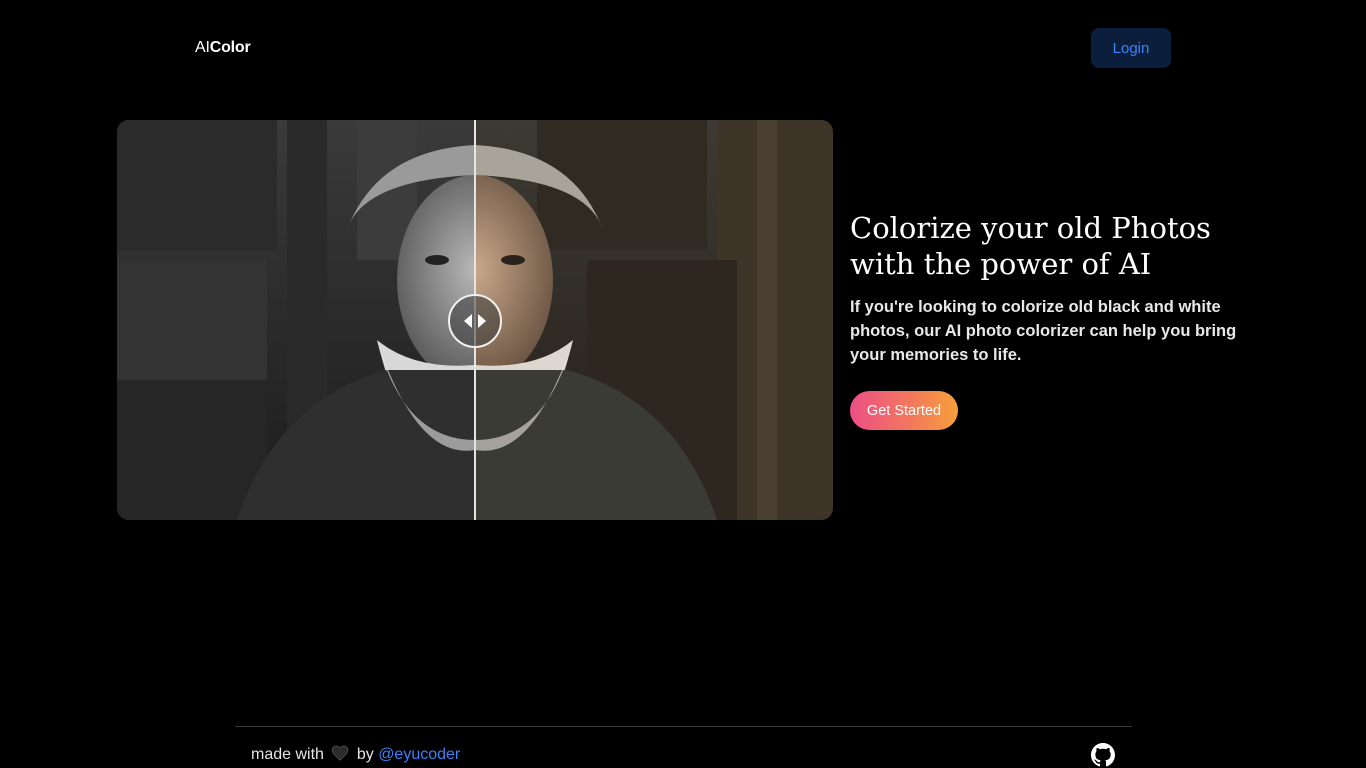  Describe the element at coordinates (1030, 228) in the screenshot. I see `hero-title-line1: Colorize your old Photos` at that location.